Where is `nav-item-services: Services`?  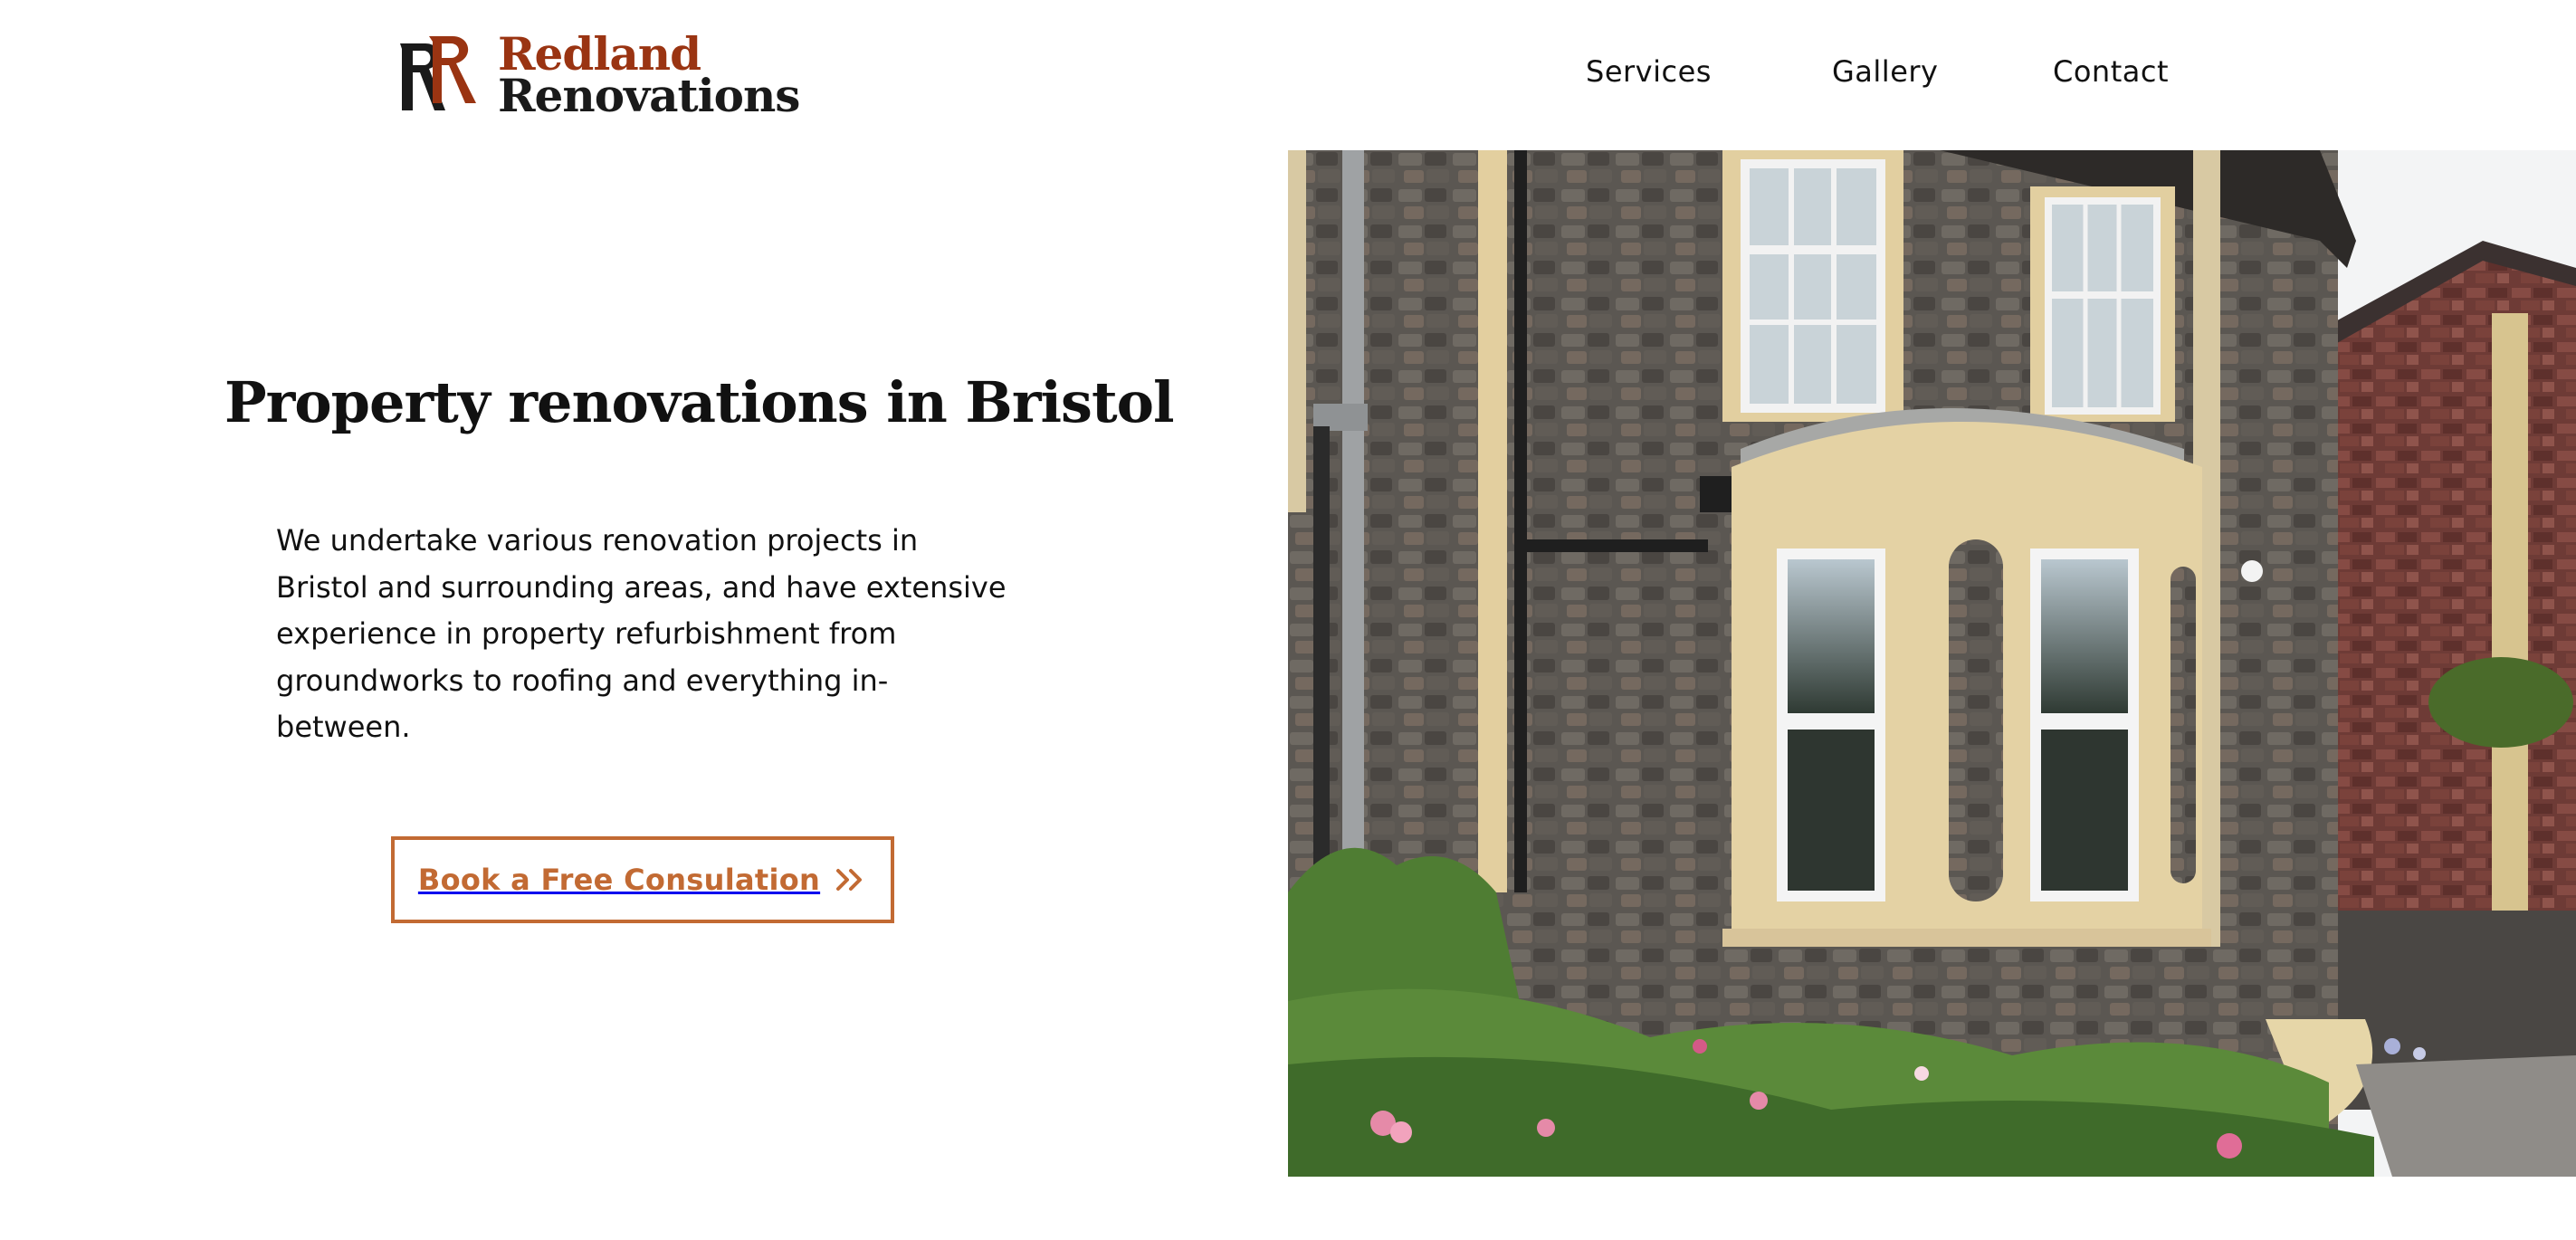
nav-item-services: Services is located at coordinates (1649, 71).